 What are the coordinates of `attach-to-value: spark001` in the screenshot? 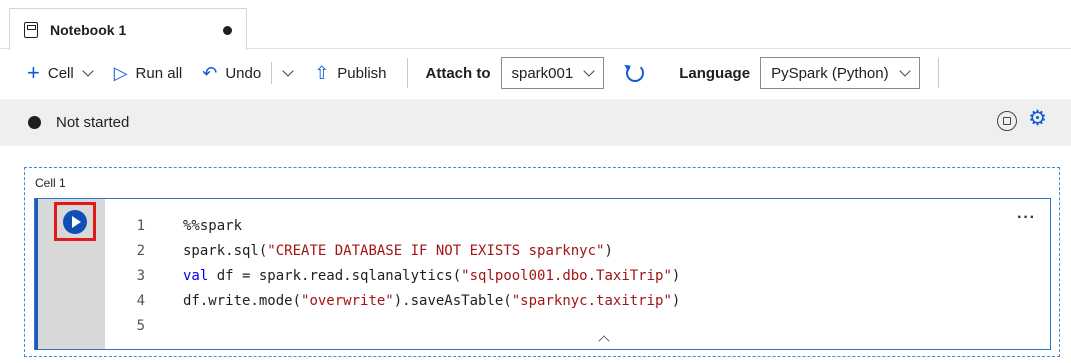 It's located at (542, 73).